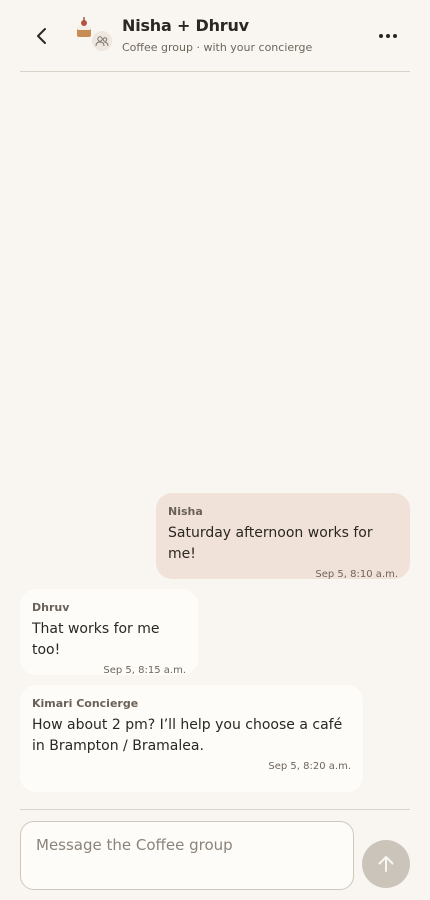 This screenshot has width=430, height=900. I want to click on more-horizontal-icon, so click(381, 36).